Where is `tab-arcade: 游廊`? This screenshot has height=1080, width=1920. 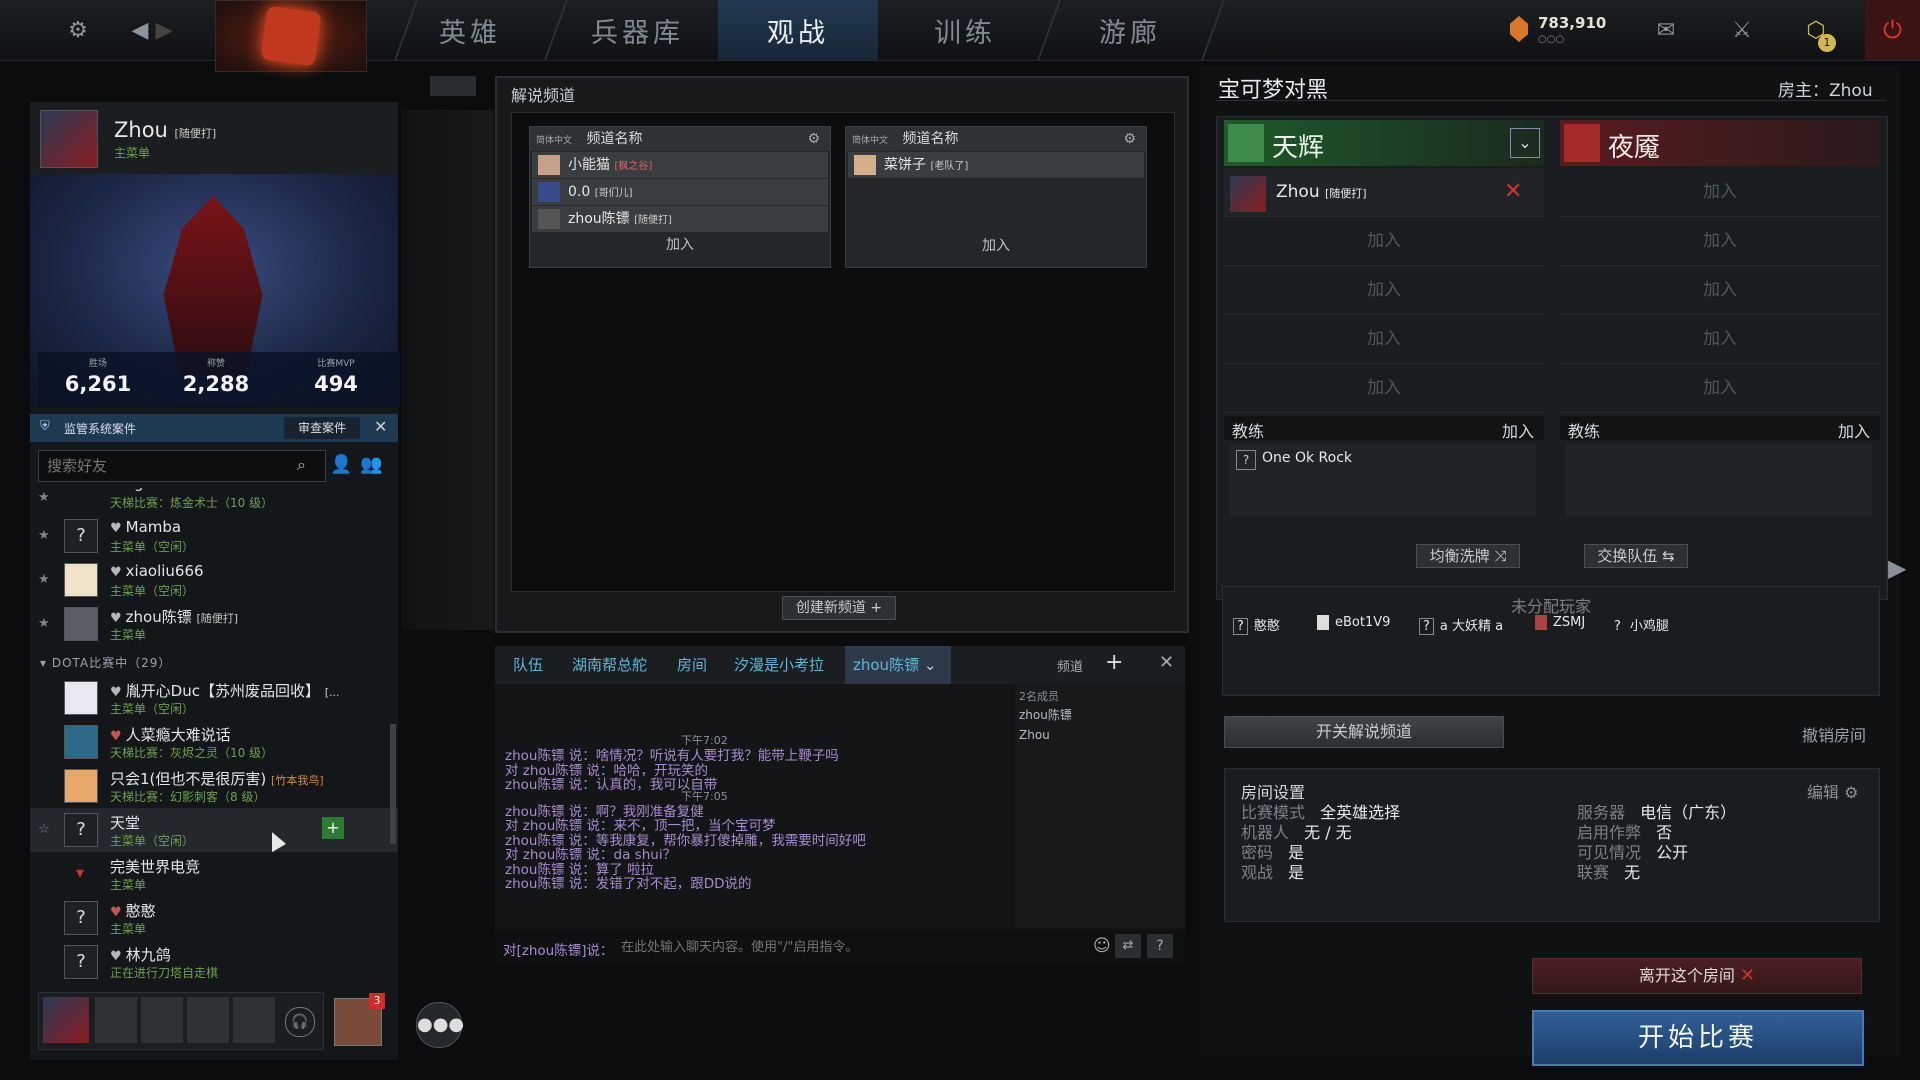
tab-arcade: 游廊 is located at coordinates (1130, 30).